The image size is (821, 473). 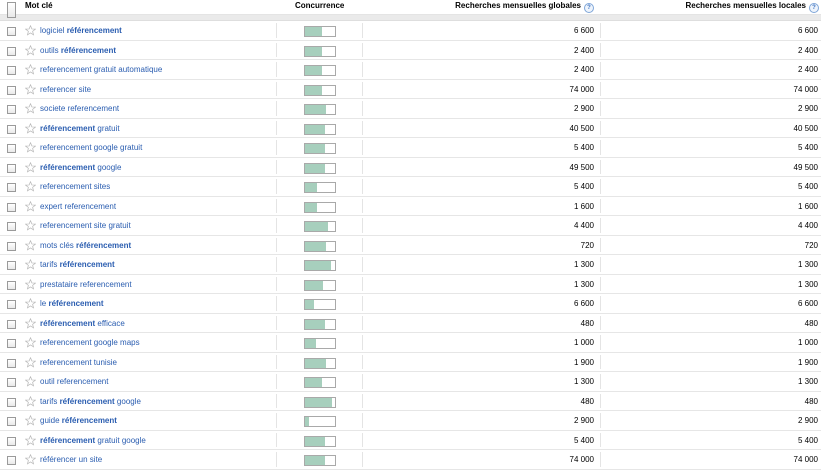 What do you see at coordinates (807, 342) in the screenshot?
I see `local-searches-value: 1 000` at bounding box center [807, 342].